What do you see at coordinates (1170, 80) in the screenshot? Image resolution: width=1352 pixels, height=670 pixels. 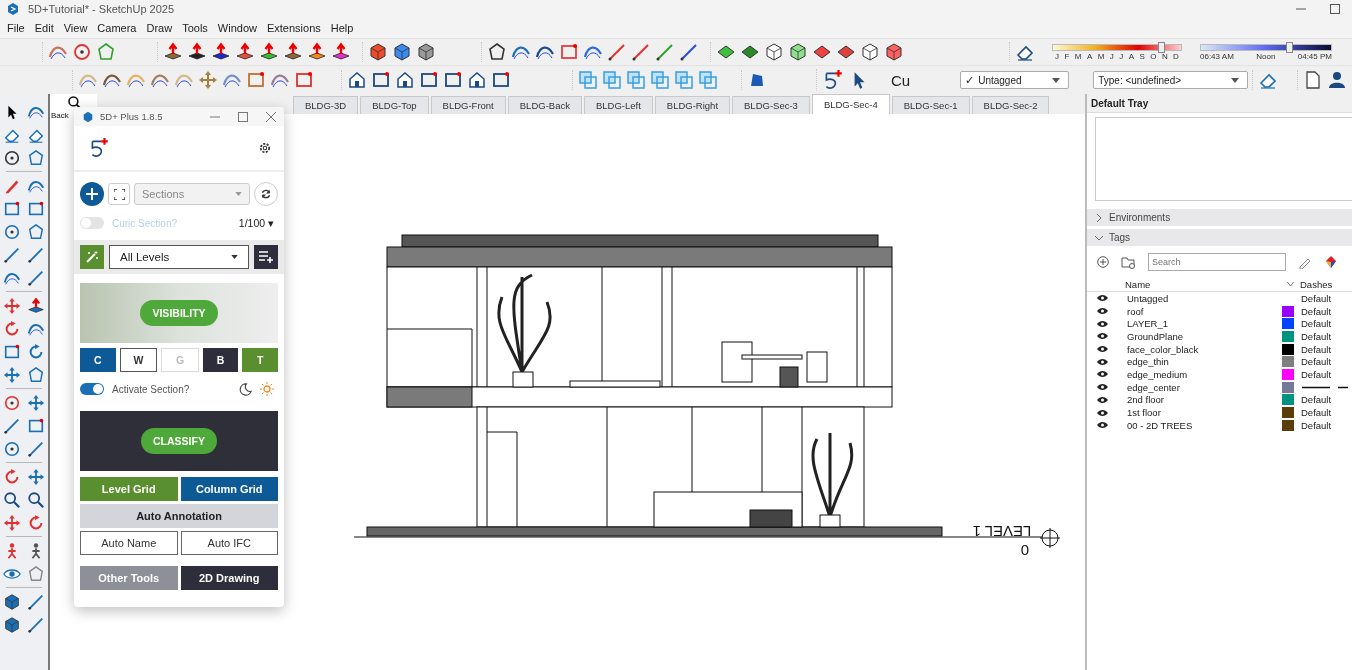 I see `type-dropdown: Type: <undefined>` at bounding box center [1170, 80].